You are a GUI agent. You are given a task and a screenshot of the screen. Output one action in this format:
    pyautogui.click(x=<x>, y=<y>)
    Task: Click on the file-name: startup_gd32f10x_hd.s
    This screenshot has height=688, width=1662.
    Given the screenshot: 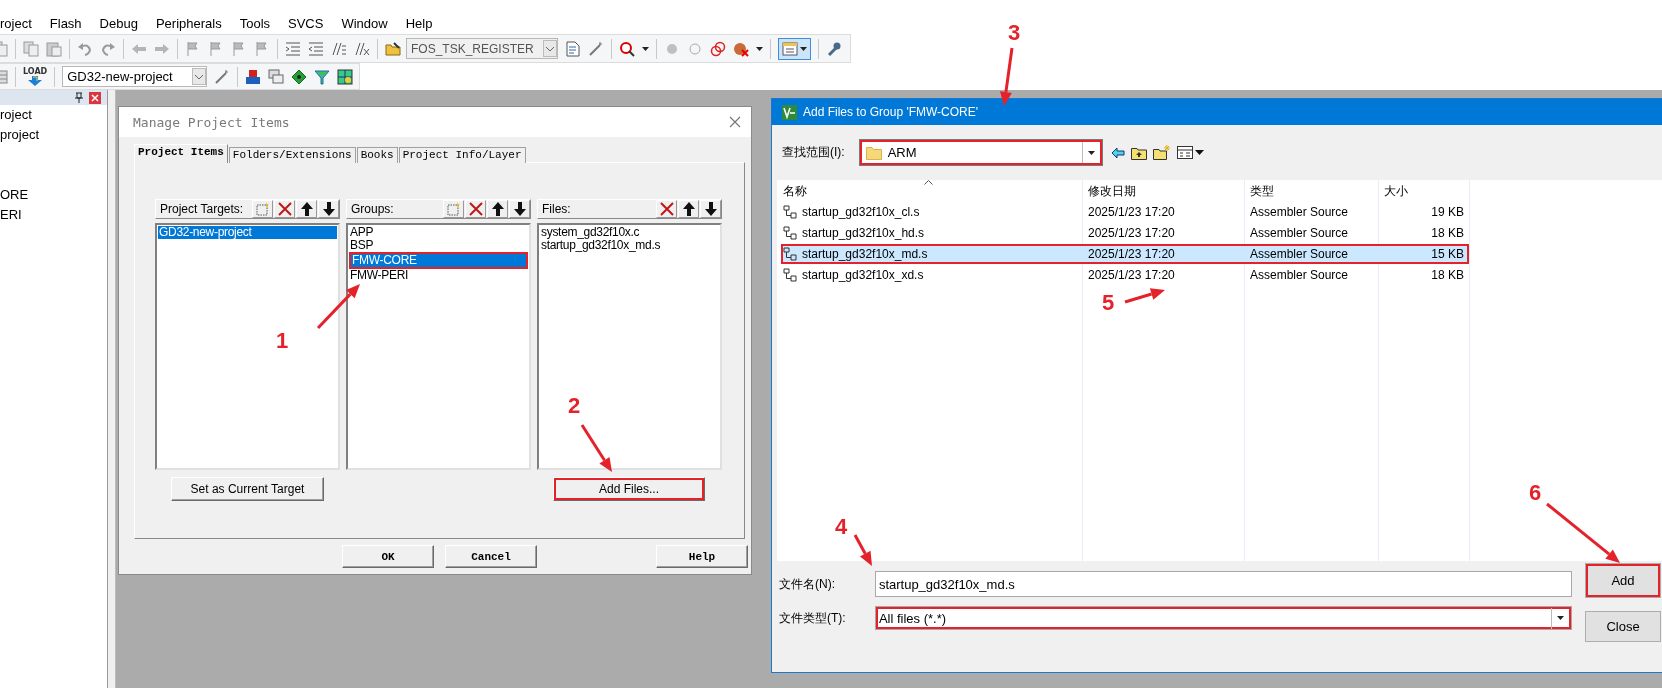 What is the action you would take?
    pyautogui.click(x=863, y=233)
    